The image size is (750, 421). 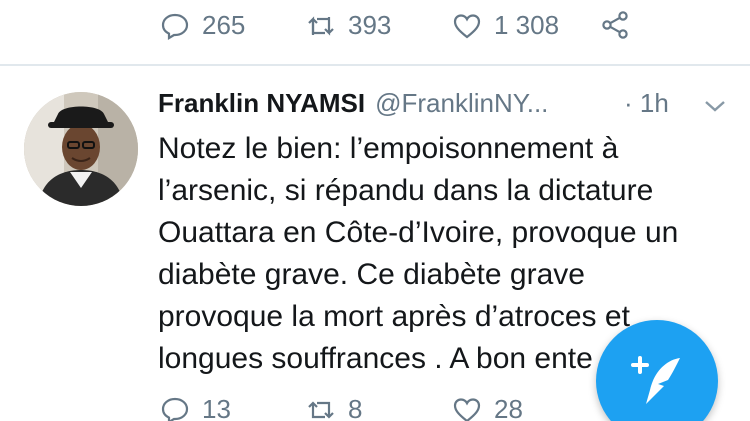 I want to click on tweet-menu-button, so click(x=715, y=106).